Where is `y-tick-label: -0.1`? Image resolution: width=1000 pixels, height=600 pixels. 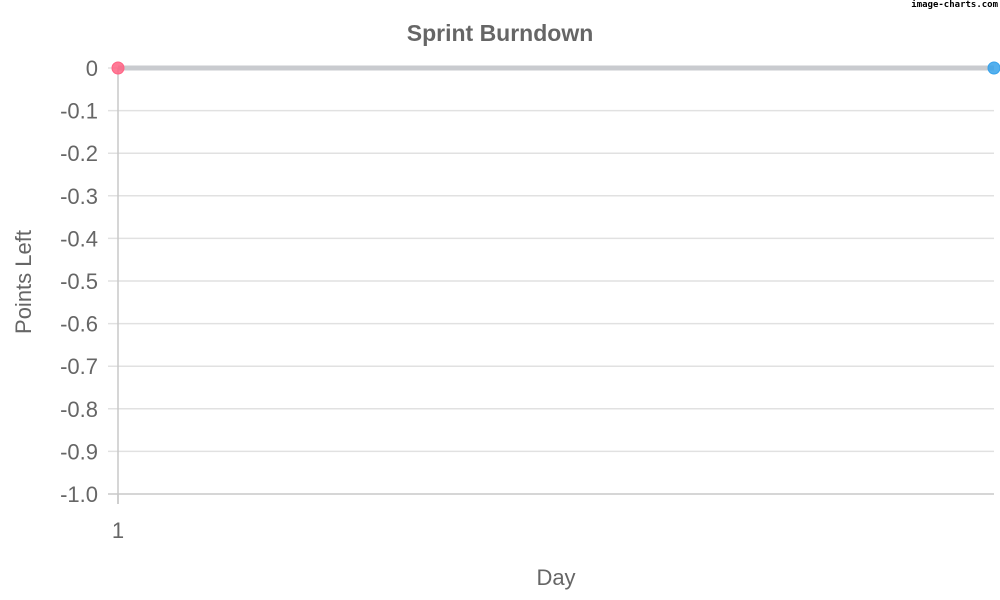 y-tick-label: -0.1 is located at coordinates (79, 111).